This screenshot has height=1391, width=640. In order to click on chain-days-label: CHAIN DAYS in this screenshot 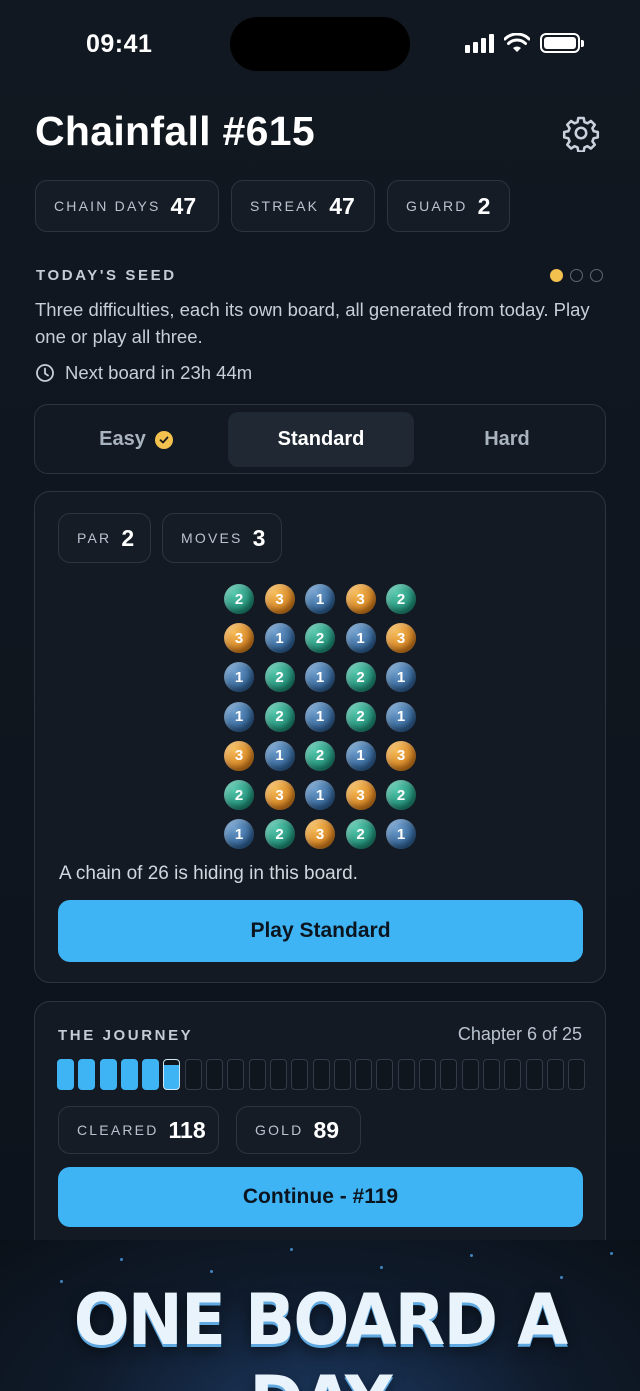, I will do `click(107, 206)`.